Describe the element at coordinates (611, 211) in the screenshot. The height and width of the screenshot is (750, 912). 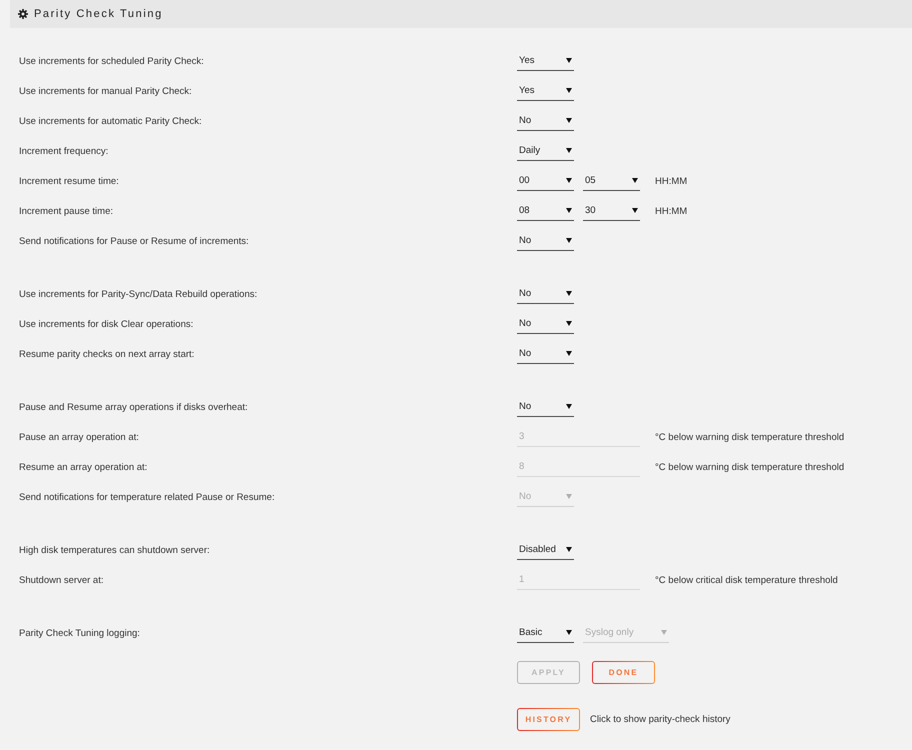
I see `dropdown: 30` at that location.